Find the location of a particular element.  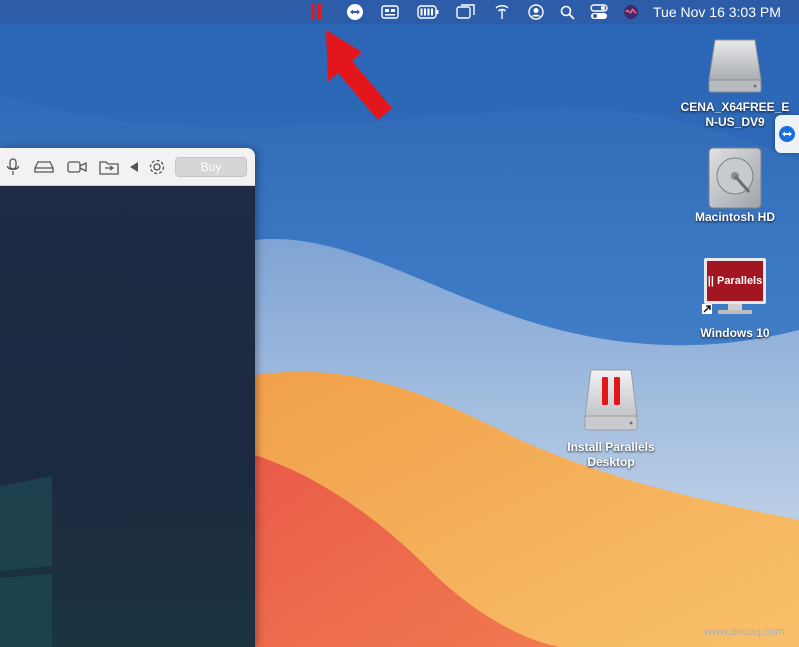

desktop-icon-label: Install Parallels Desktop is located at coordinates (611, 454).